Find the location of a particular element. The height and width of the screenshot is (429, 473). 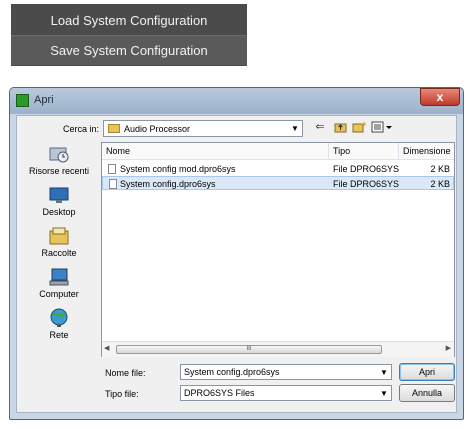

dialog-title: Apri is located at coordinates (44, 100).